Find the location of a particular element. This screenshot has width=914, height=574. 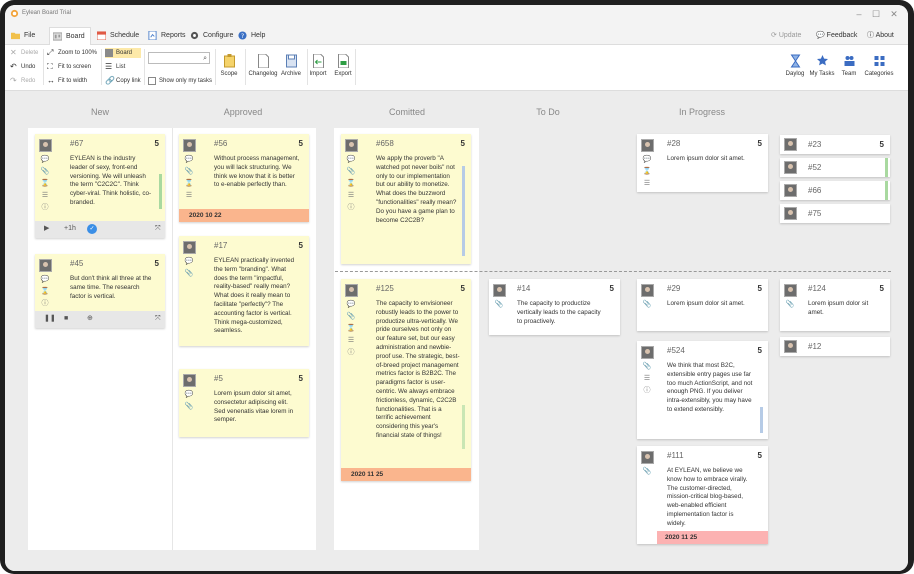

tab-configure: Configure is located at coordinates (213, 36).